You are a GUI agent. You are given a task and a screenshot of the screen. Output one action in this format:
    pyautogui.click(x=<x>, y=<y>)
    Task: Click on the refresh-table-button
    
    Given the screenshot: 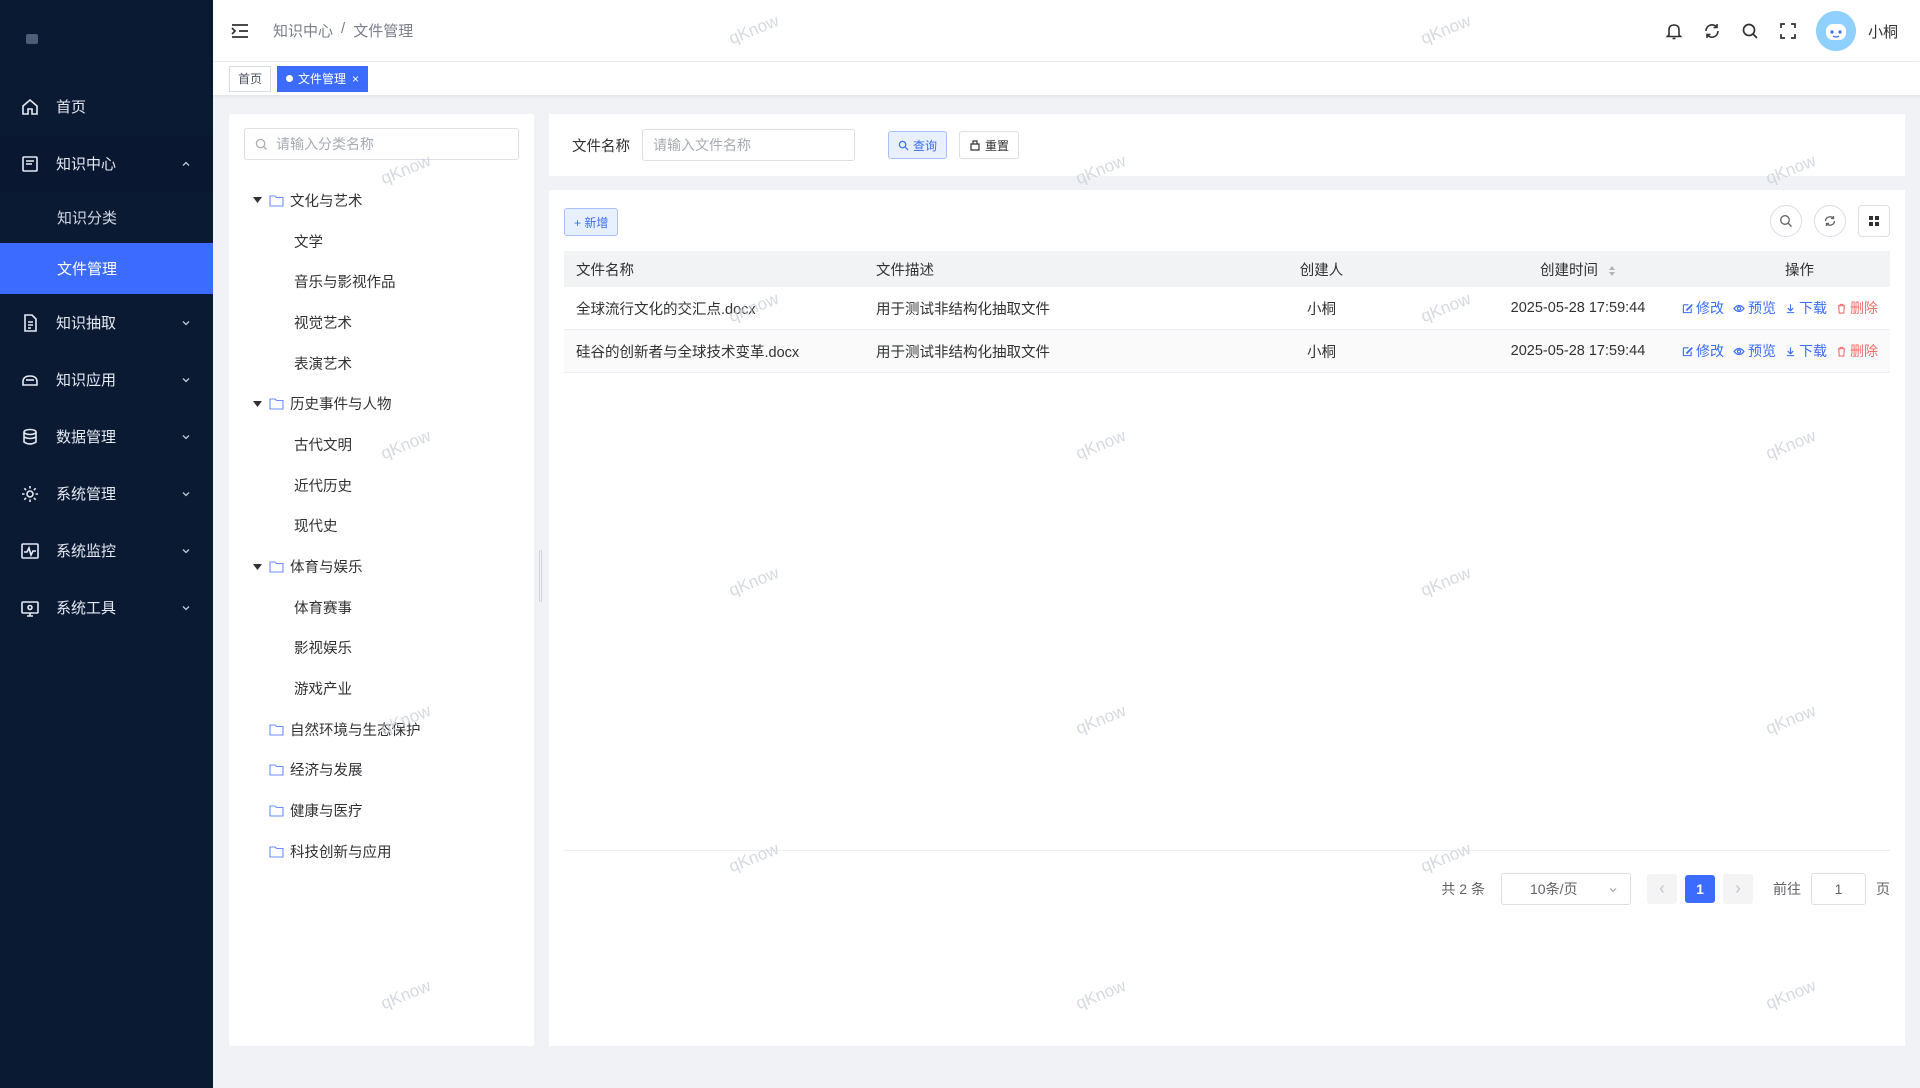 What is the action you would take?
    pyautogui.click(x=1830, y=221)
    